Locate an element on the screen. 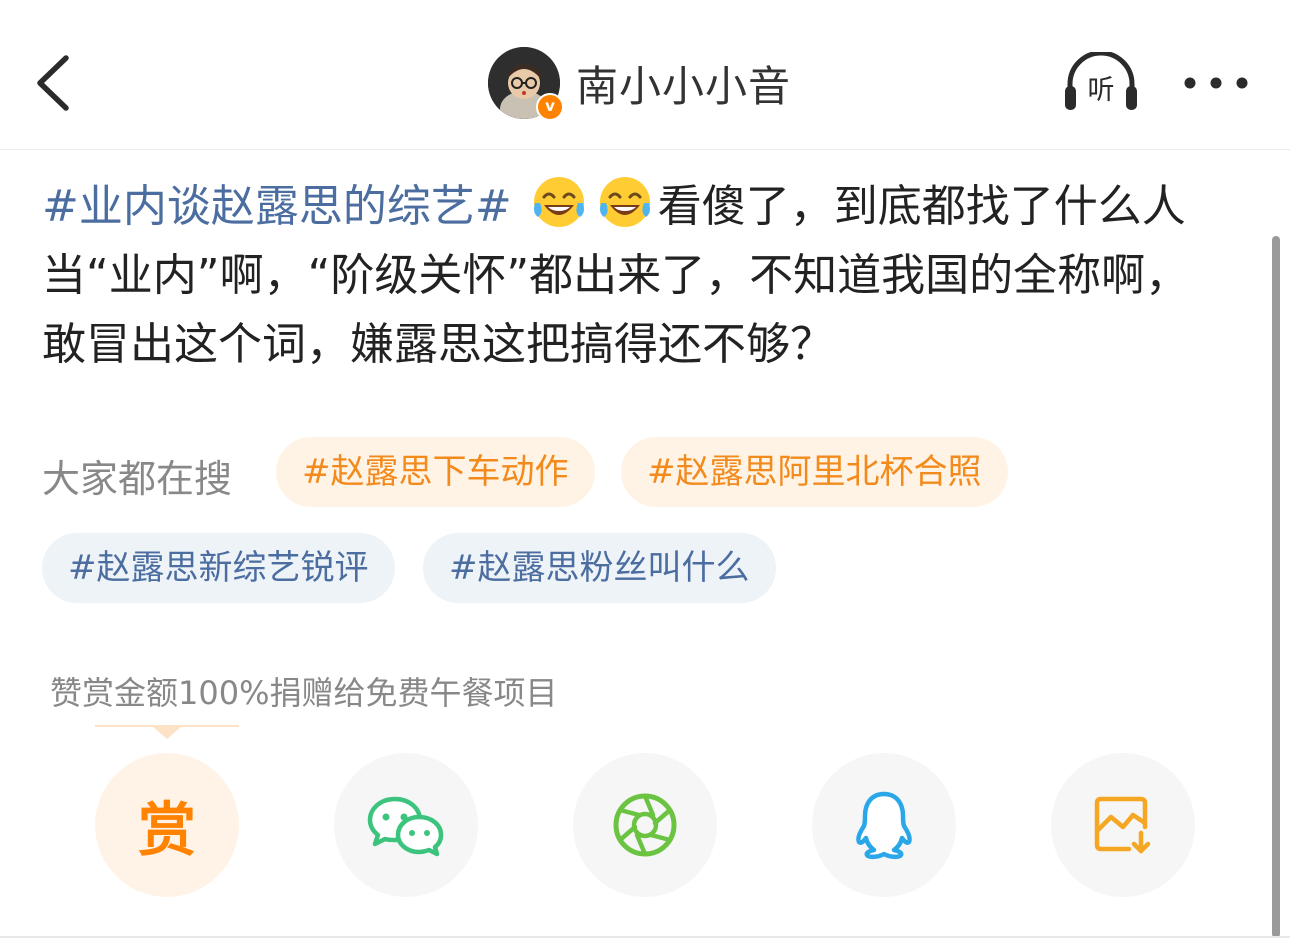 The height and width of the screenshot is (938, 1290). moments-aperture-icon is located at coordinates (645, 825).